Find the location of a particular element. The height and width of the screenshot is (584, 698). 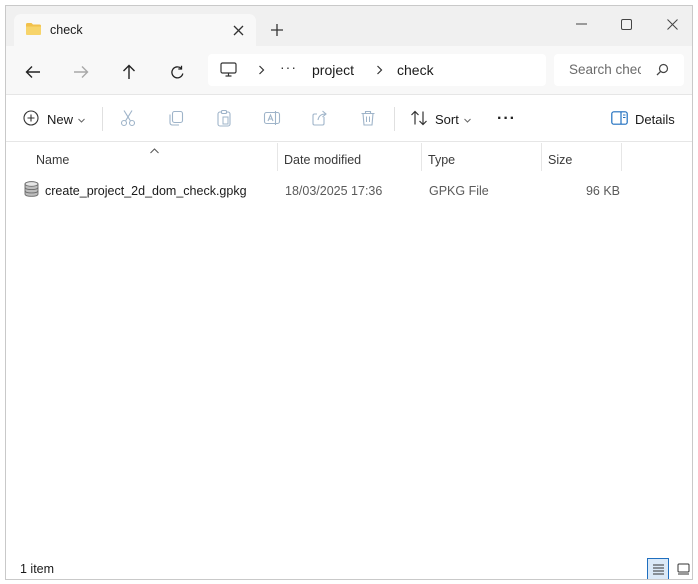

file-size: 96 KB is located at coordinates (602, 191).